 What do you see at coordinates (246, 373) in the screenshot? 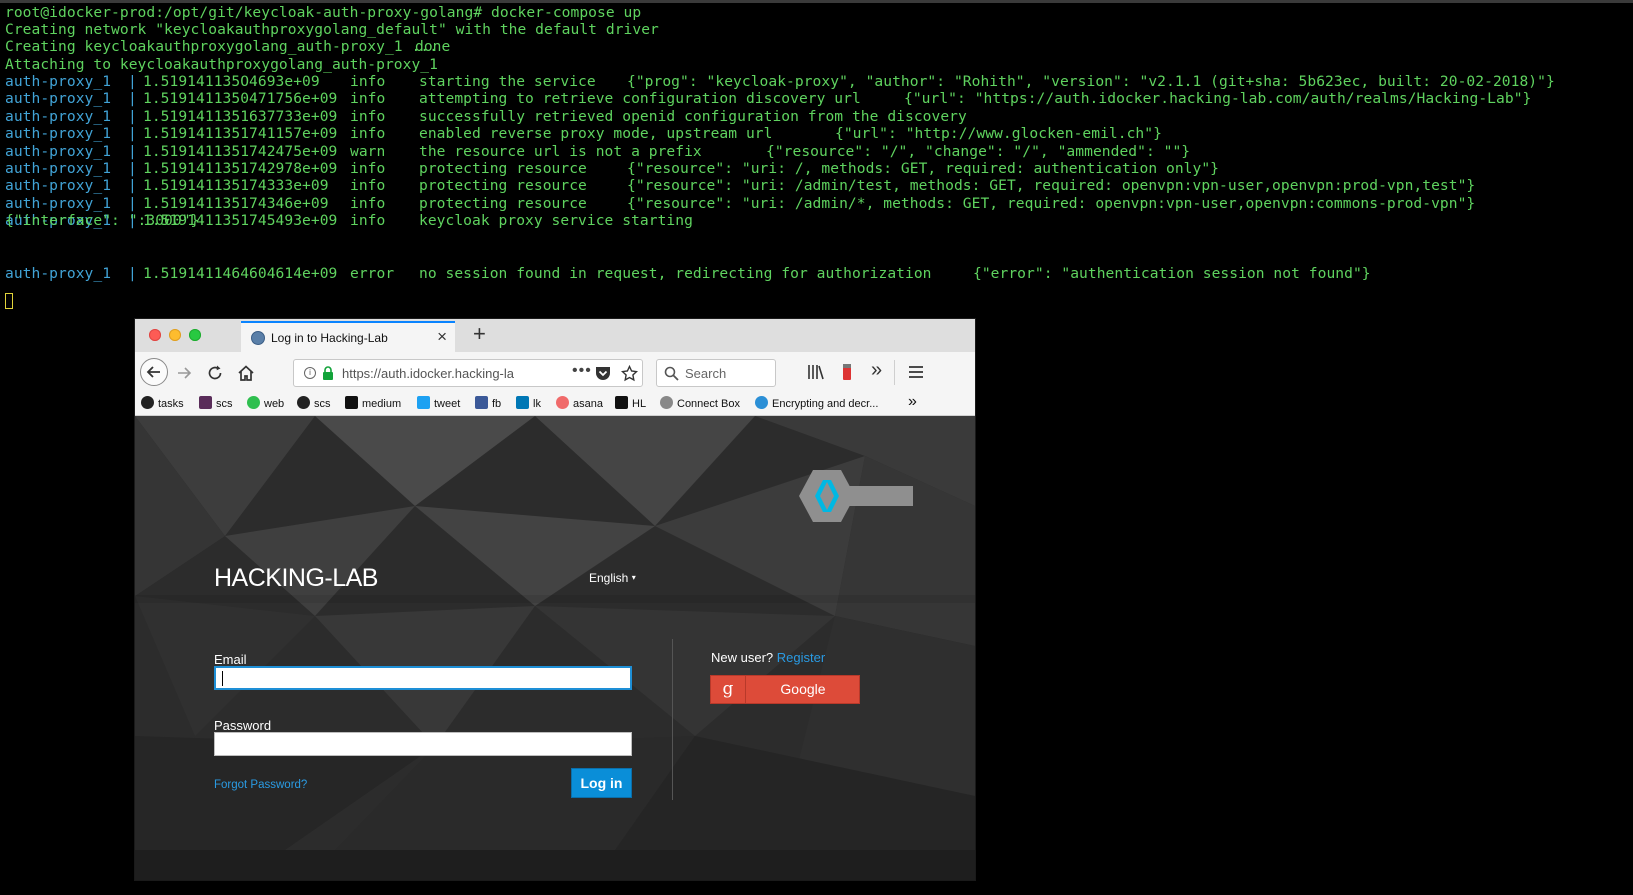
I see `home-icon` at bounding box center [246, 373].